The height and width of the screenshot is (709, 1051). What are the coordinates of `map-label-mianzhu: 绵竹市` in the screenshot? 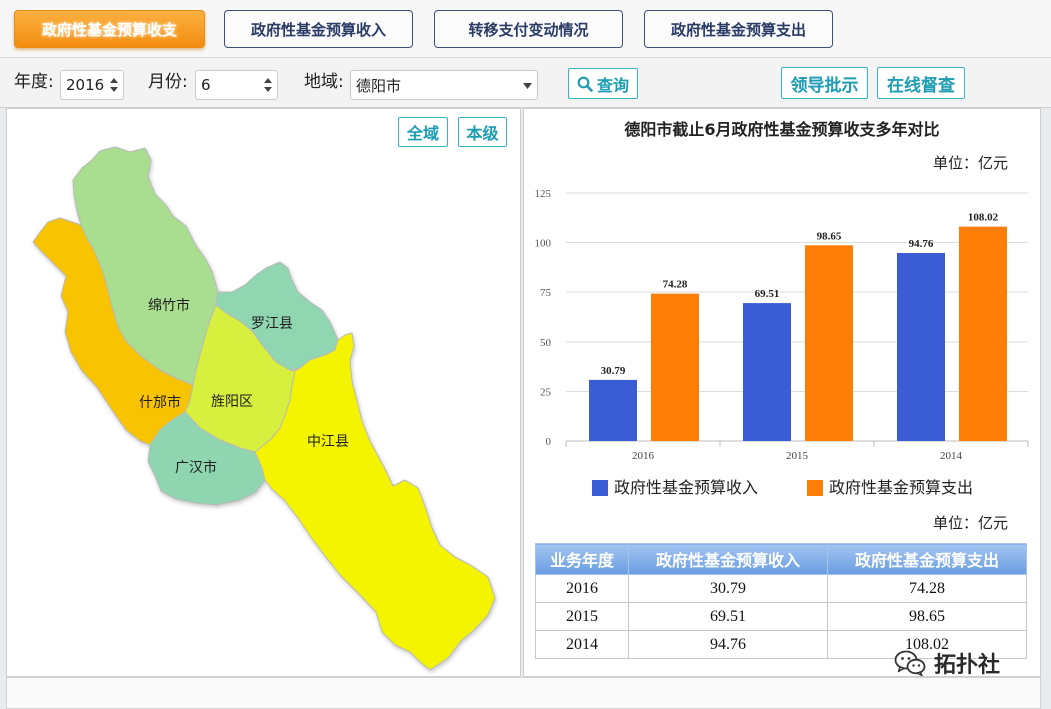 It's located at (169, 305).